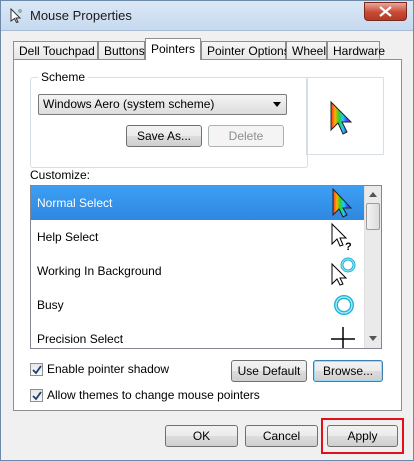  What do you see at coordinates (277, 104) in the screenshot?
I see `chevron-down-icon` at bounding box center [277, 104].